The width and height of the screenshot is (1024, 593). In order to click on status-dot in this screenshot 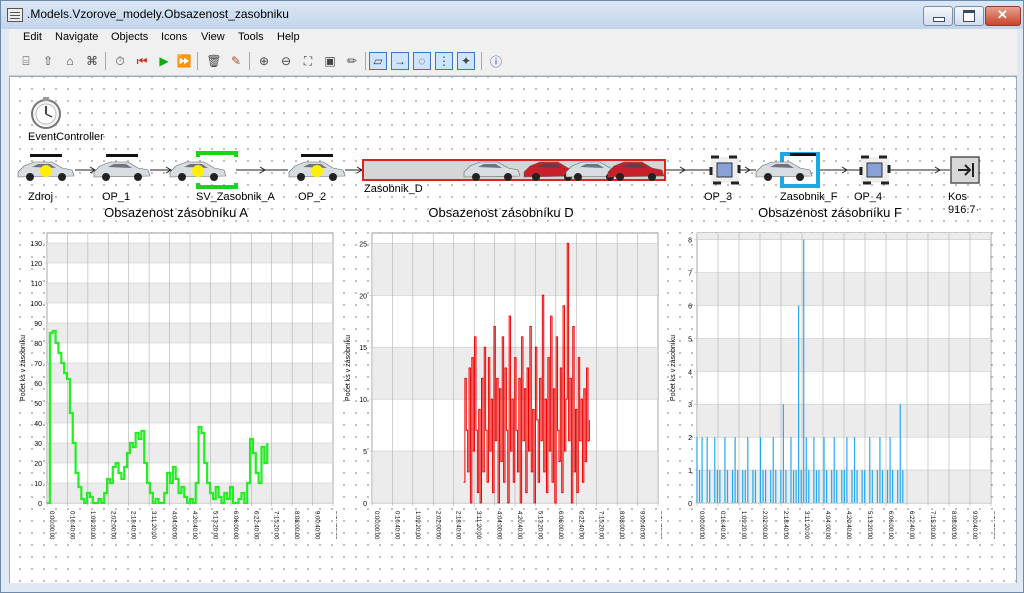, I will do `click(317, 171)`.